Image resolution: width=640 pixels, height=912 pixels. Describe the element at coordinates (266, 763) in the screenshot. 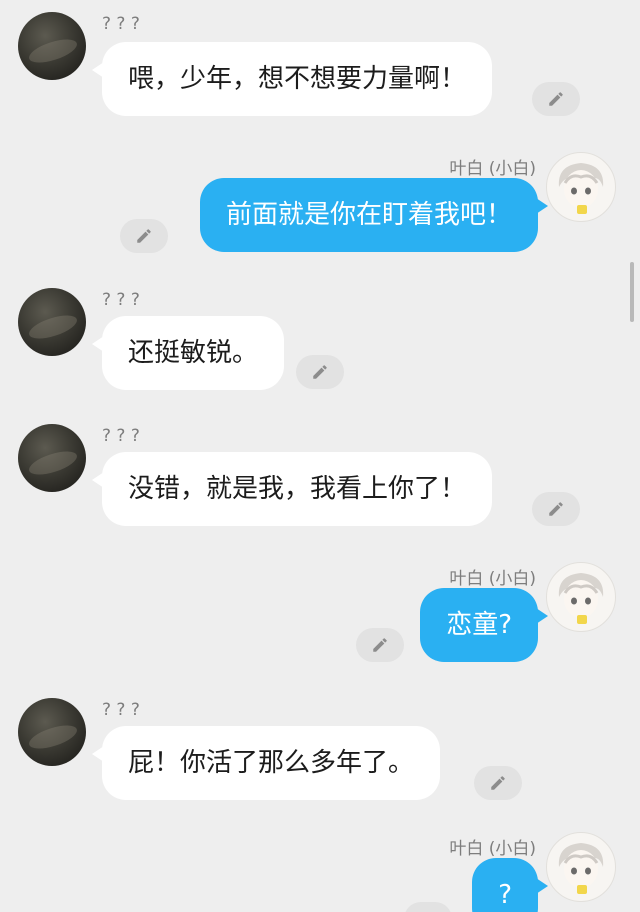

I see `message-bubble: 屁！你活了那么多年了。` at that location.